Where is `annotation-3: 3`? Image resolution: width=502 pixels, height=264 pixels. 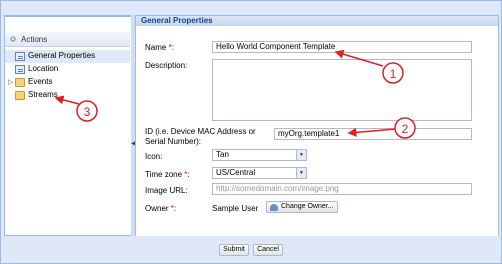 annotation-3: 3 is located at coordinates (76, 108).